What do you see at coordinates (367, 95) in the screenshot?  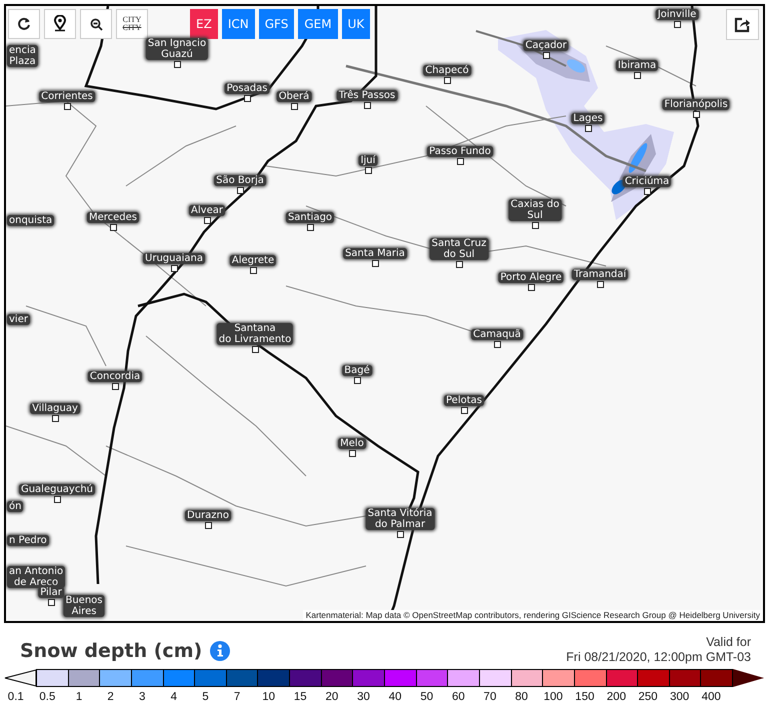 I see `city-label: Três Passos` at bounding box center [367, 95].